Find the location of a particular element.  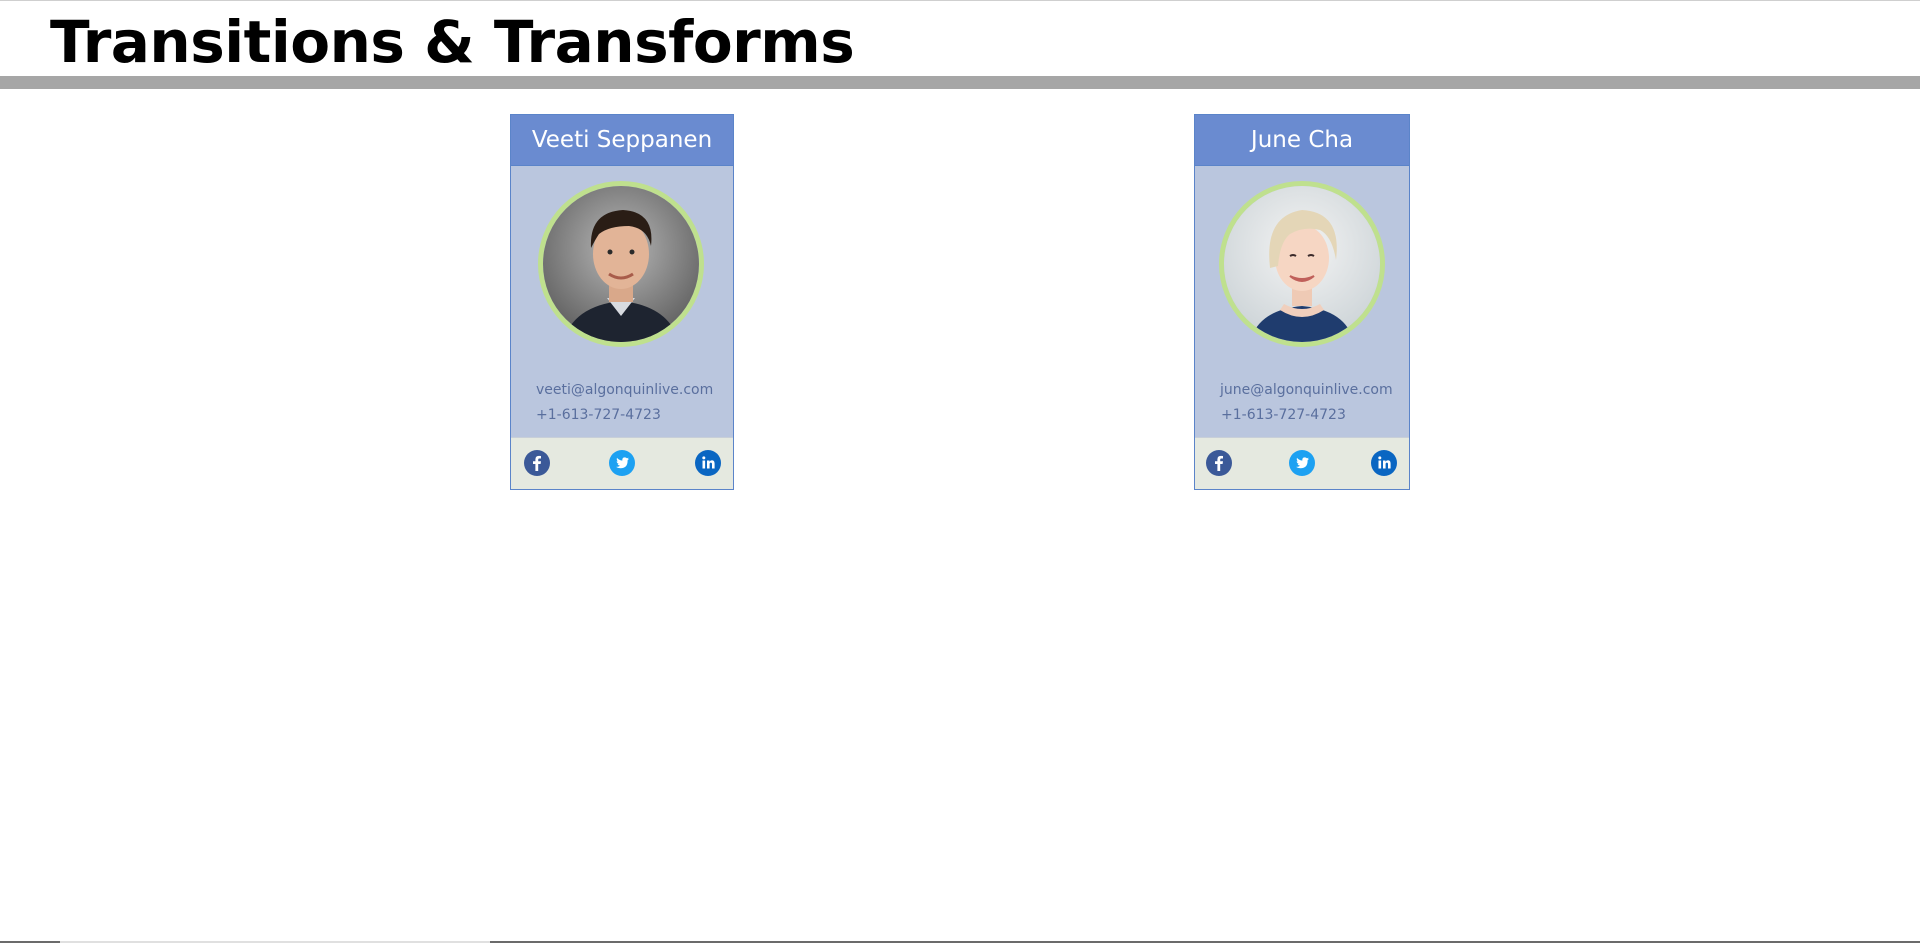

card-name: June Cha is located at coordinates (1302, 140).